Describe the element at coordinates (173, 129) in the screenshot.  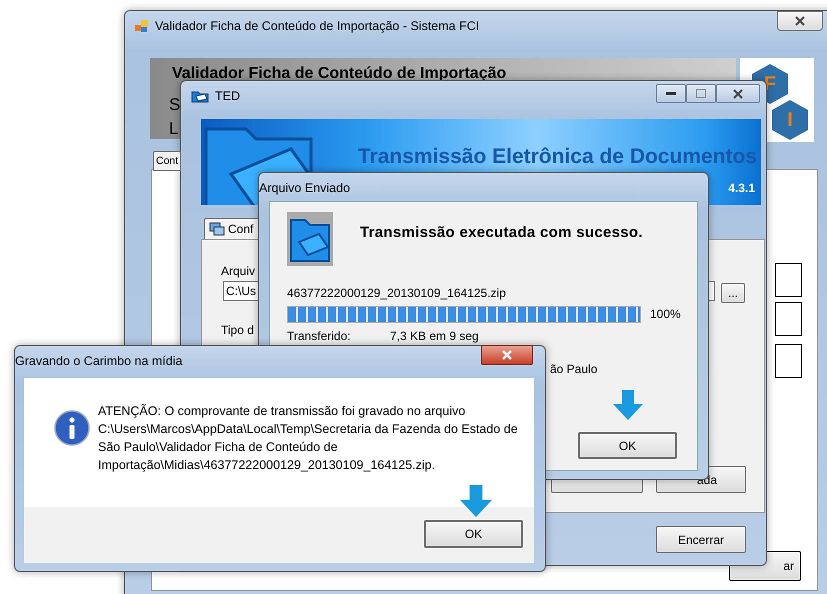
I see `header-text: L` at that location.